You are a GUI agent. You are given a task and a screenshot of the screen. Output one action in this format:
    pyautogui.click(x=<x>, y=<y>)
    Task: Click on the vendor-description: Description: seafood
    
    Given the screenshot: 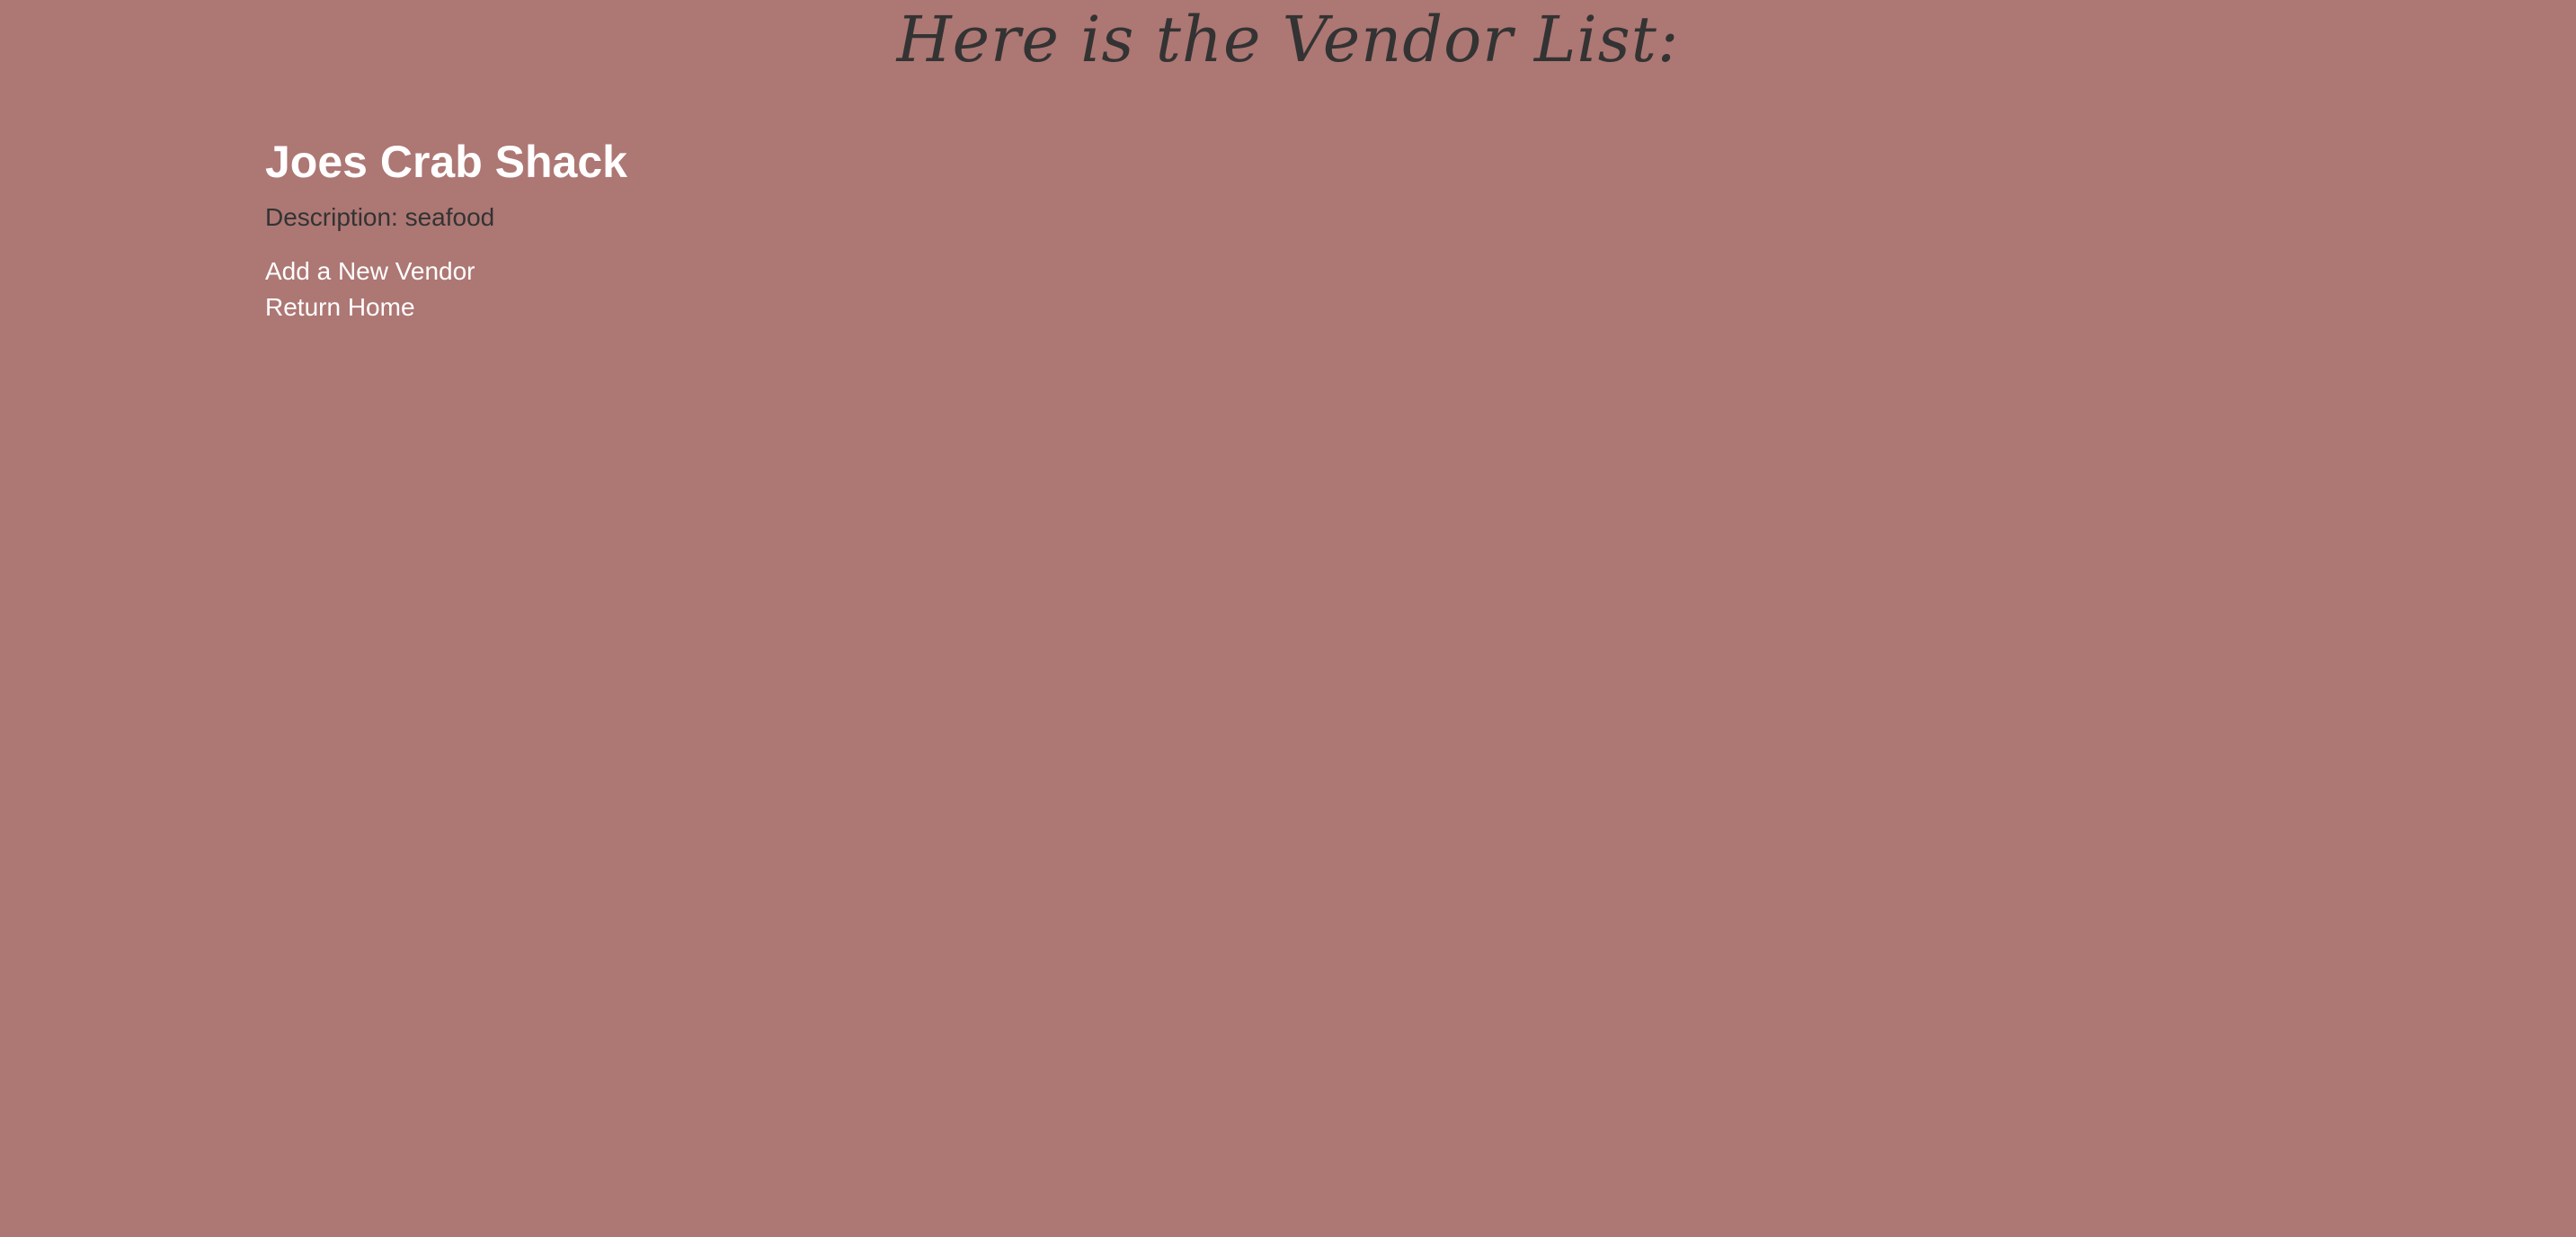 What is the action you would take?
    pyautogui.click(x=380, y=217)
    